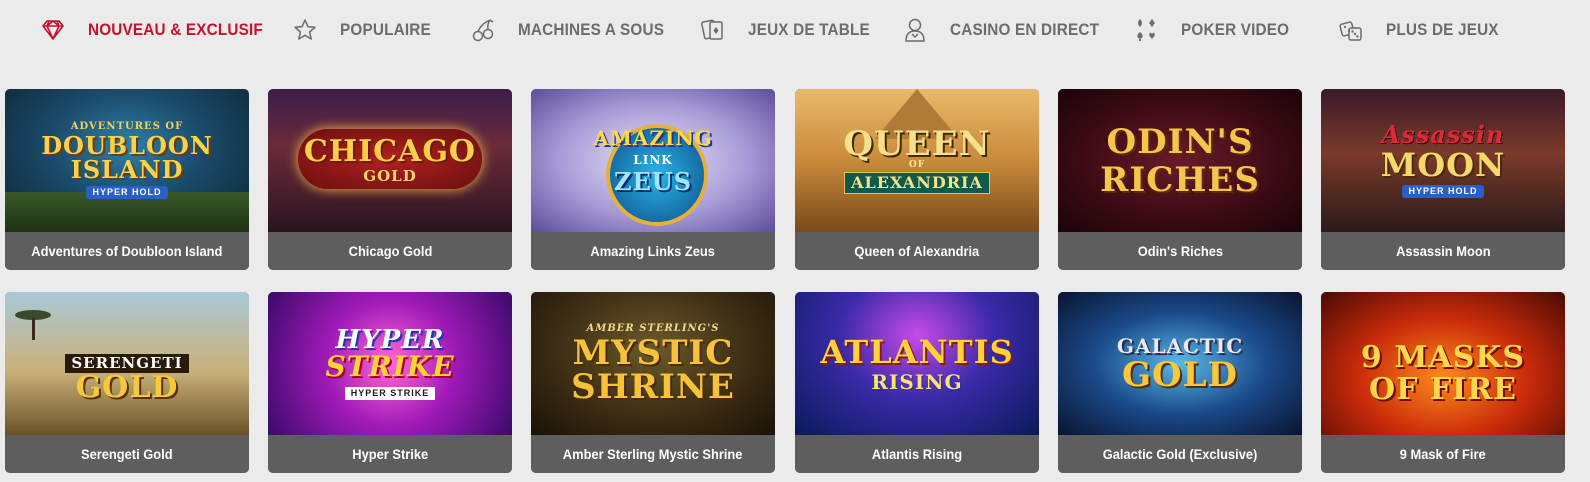  I want to click on game-logo-text: SHRINE, so click(653, 386).